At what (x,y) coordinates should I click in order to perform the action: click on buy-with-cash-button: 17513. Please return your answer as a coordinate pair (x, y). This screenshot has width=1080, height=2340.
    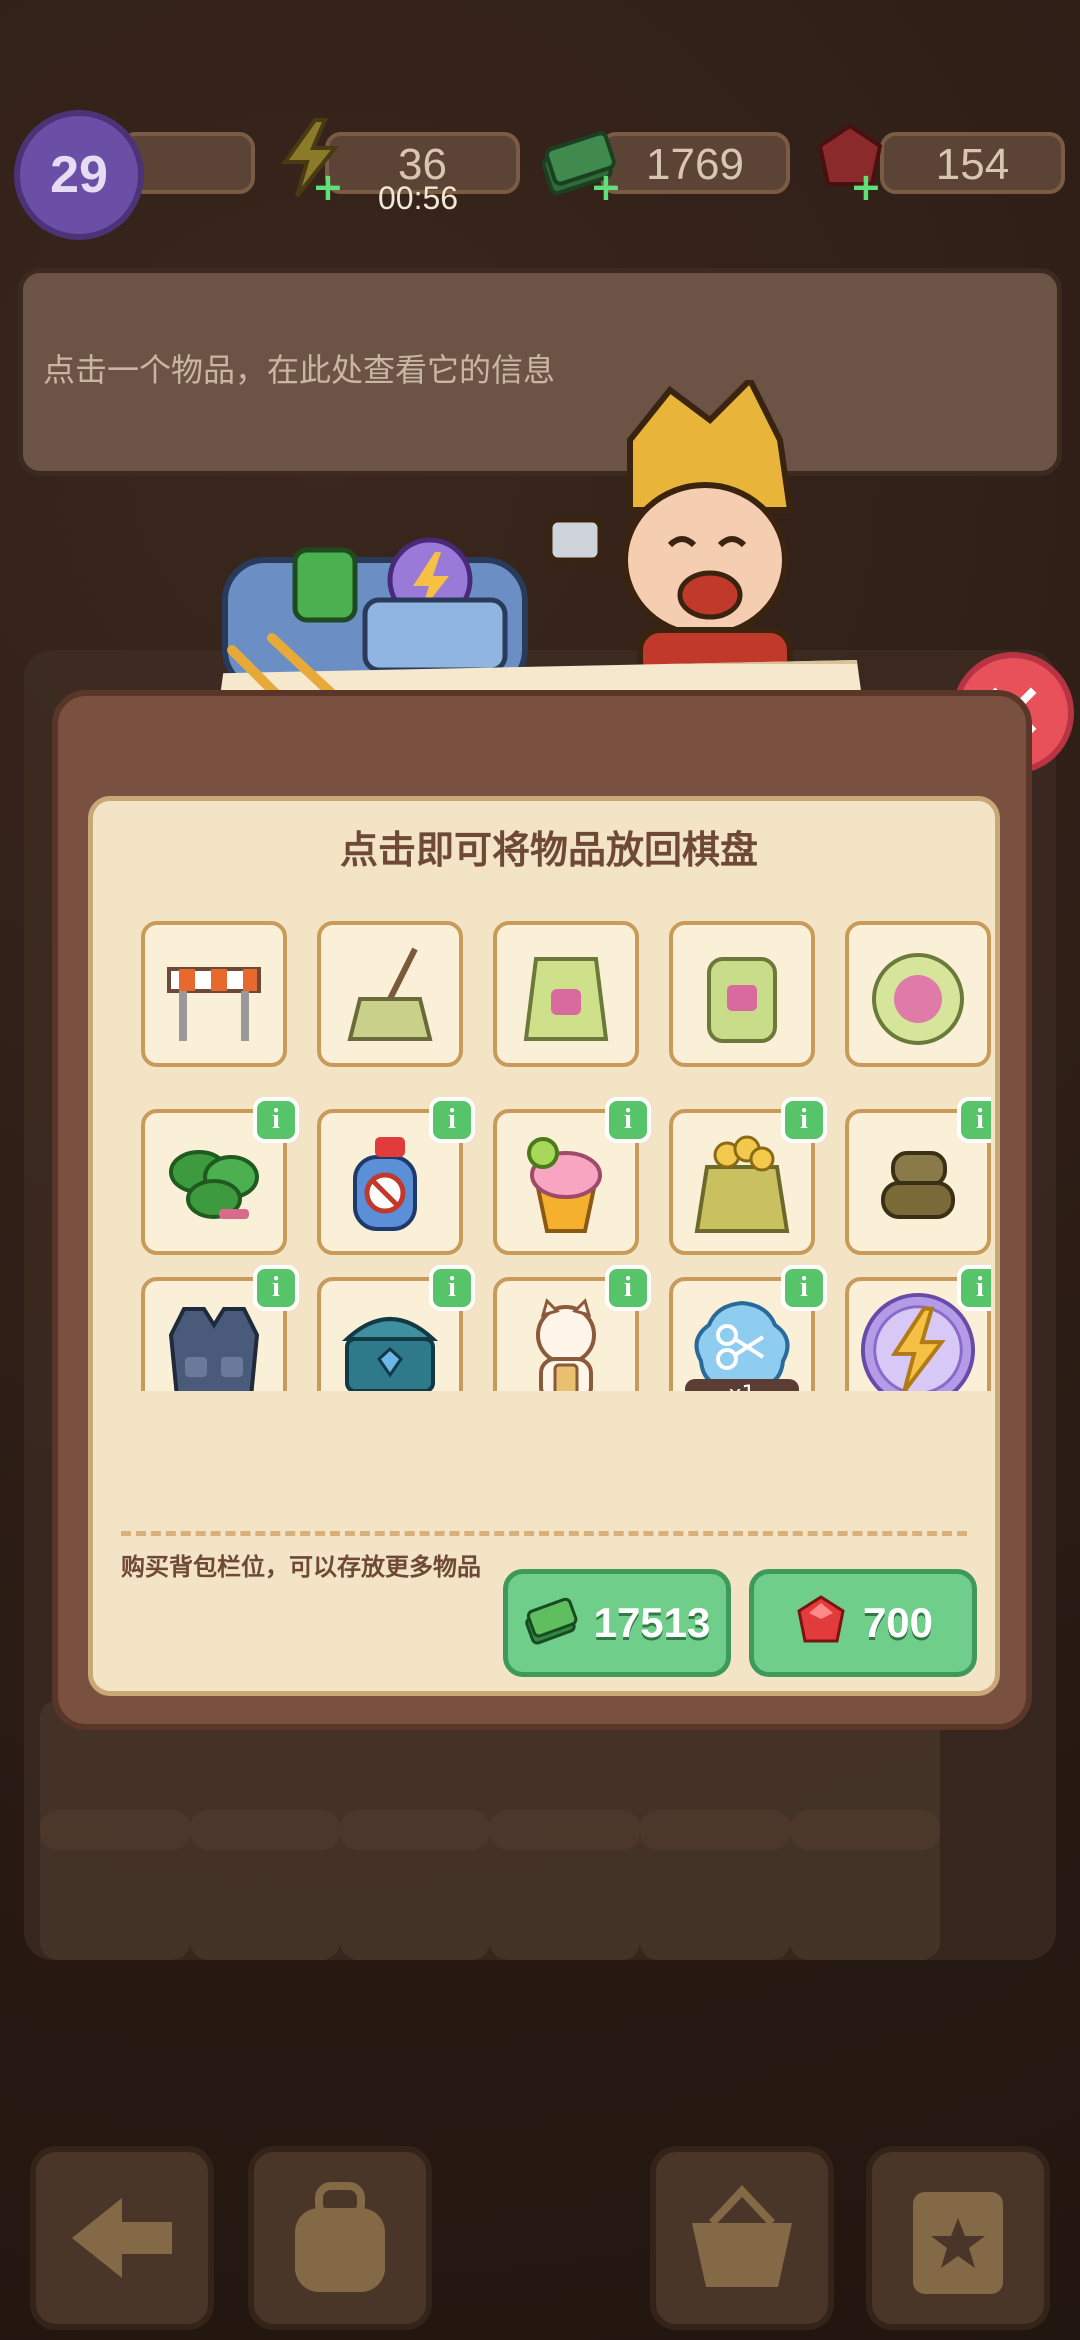
    Looking at the image, I should click on (617, 1623).